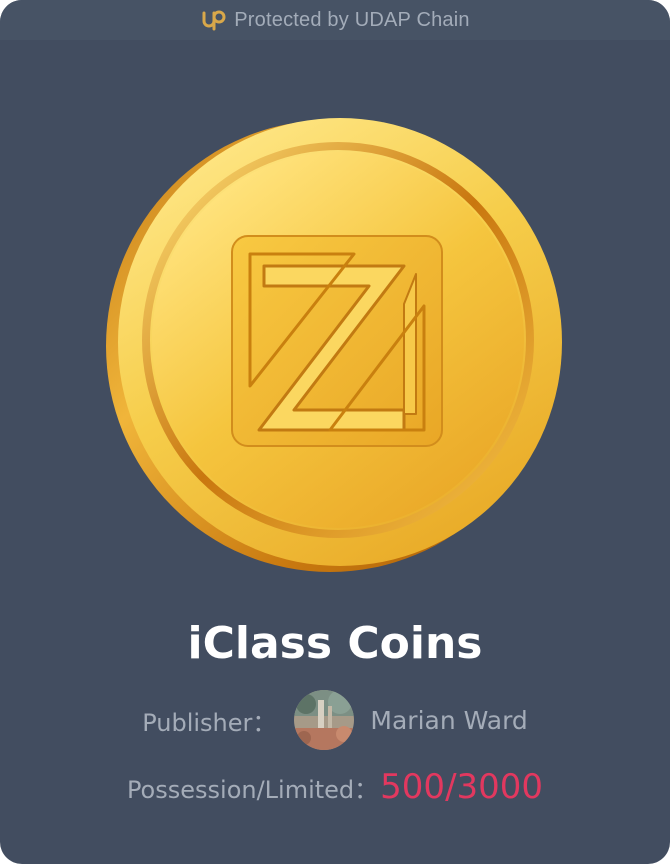 The image size is (670, 864). What do you see at coordinates (448, 720) in the screenshot?
I see `publisher-name: Marian Ward` at bounding box center [448, 720].